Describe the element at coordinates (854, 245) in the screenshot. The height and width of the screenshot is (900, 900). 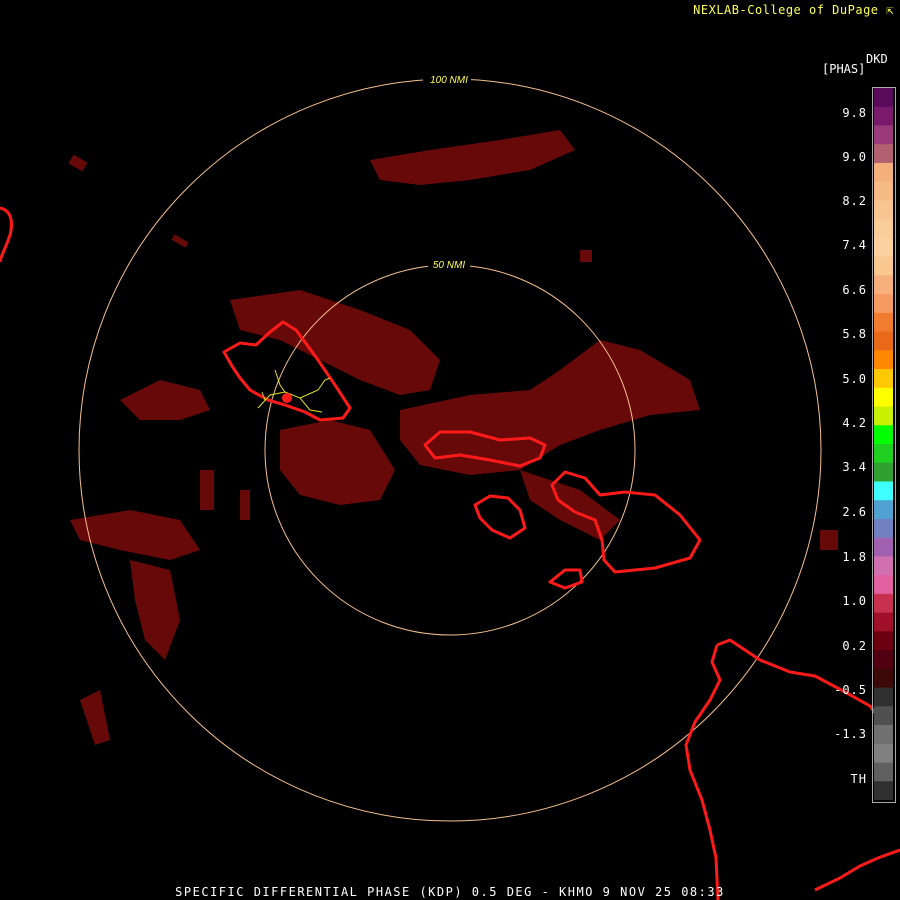
I see `colorbar-tick-label: 7.4` at that location.